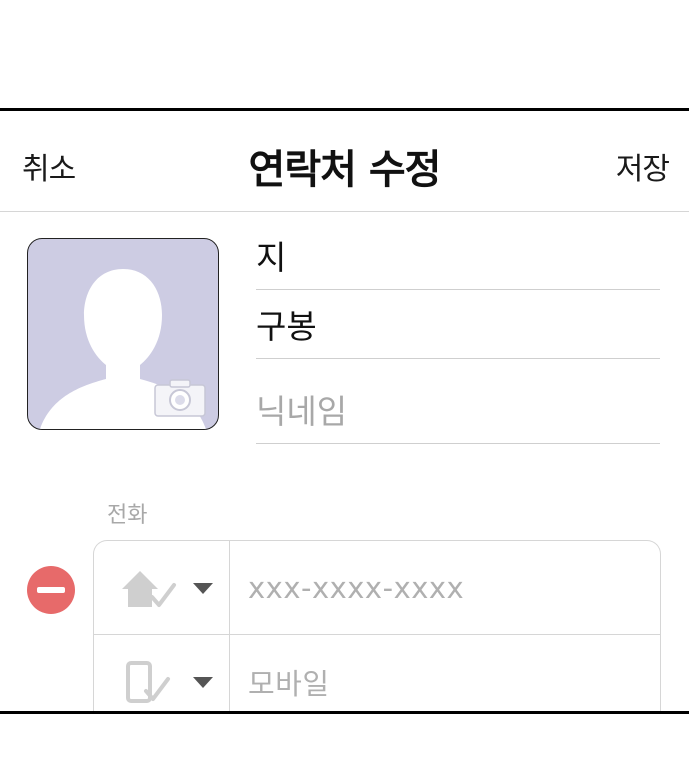 The height and width of the screenshot is (779, 689). Describe the element at coordinates (271, 257) in the screenshot. I see `first-name-value: 지` at that location.